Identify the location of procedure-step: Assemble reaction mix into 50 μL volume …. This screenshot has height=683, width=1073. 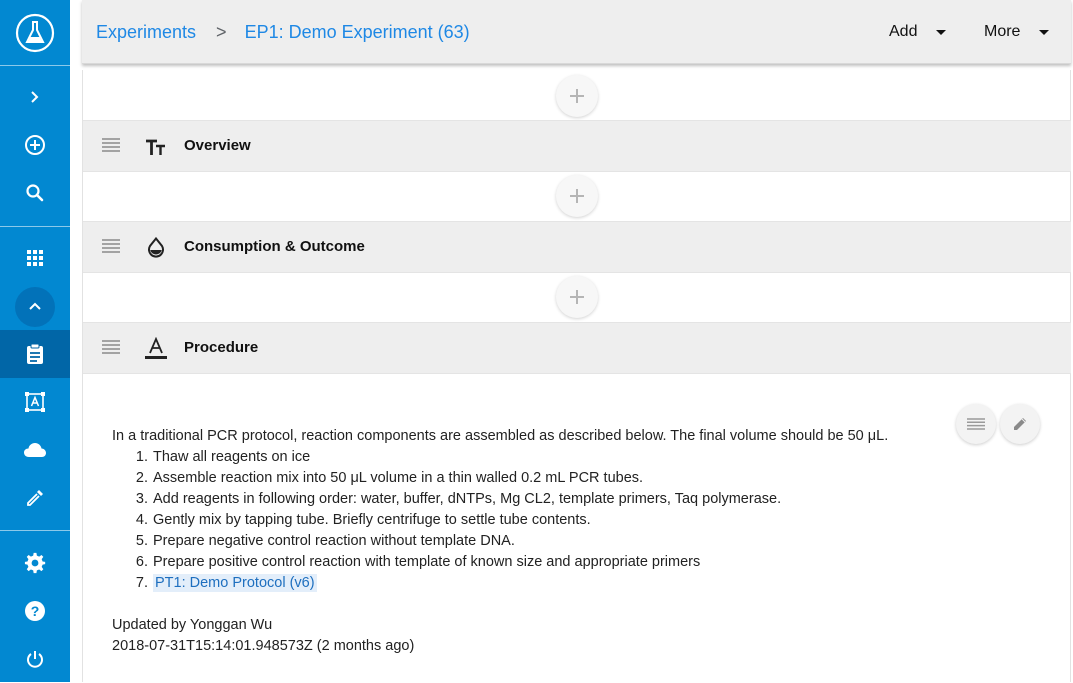
(557, 478).